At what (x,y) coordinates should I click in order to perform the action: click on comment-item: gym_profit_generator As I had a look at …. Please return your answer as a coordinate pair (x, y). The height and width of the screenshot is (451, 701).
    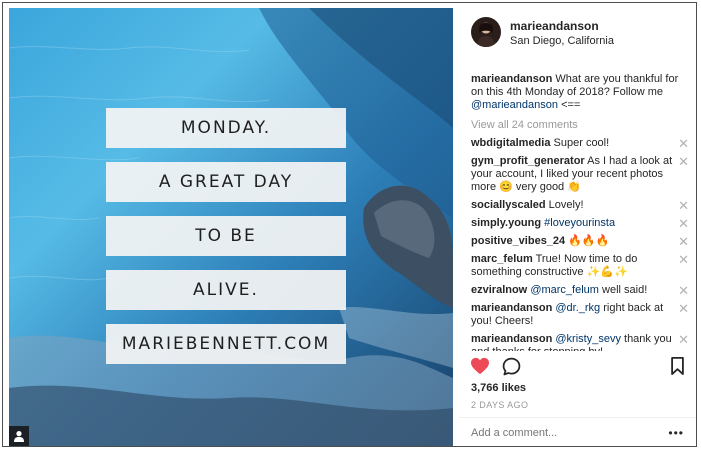
    Looking at the image, I should click on (580, 174).